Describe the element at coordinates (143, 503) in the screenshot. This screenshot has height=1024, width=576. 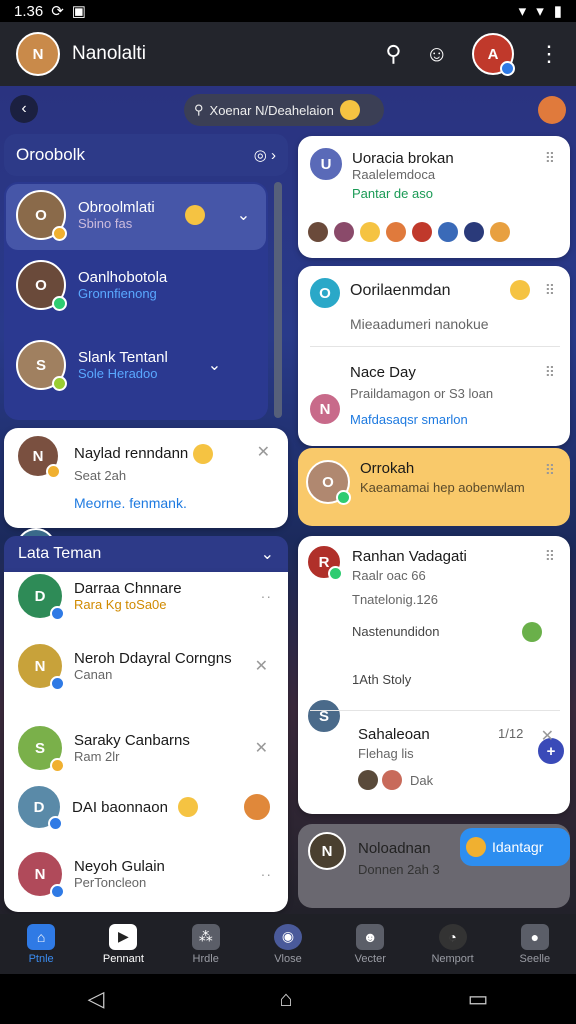
I see `notif-link: Meorne. fenmank.` at that location.